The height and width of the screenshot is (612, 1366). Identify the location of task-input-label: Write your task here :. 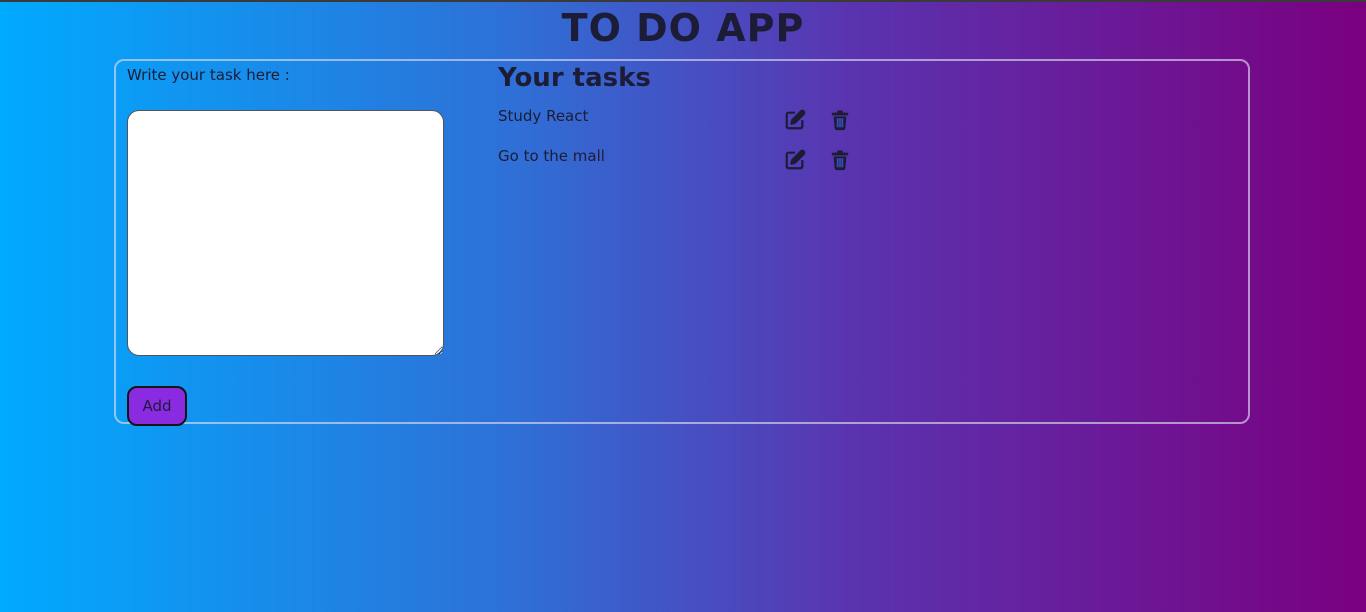
(208, 75).